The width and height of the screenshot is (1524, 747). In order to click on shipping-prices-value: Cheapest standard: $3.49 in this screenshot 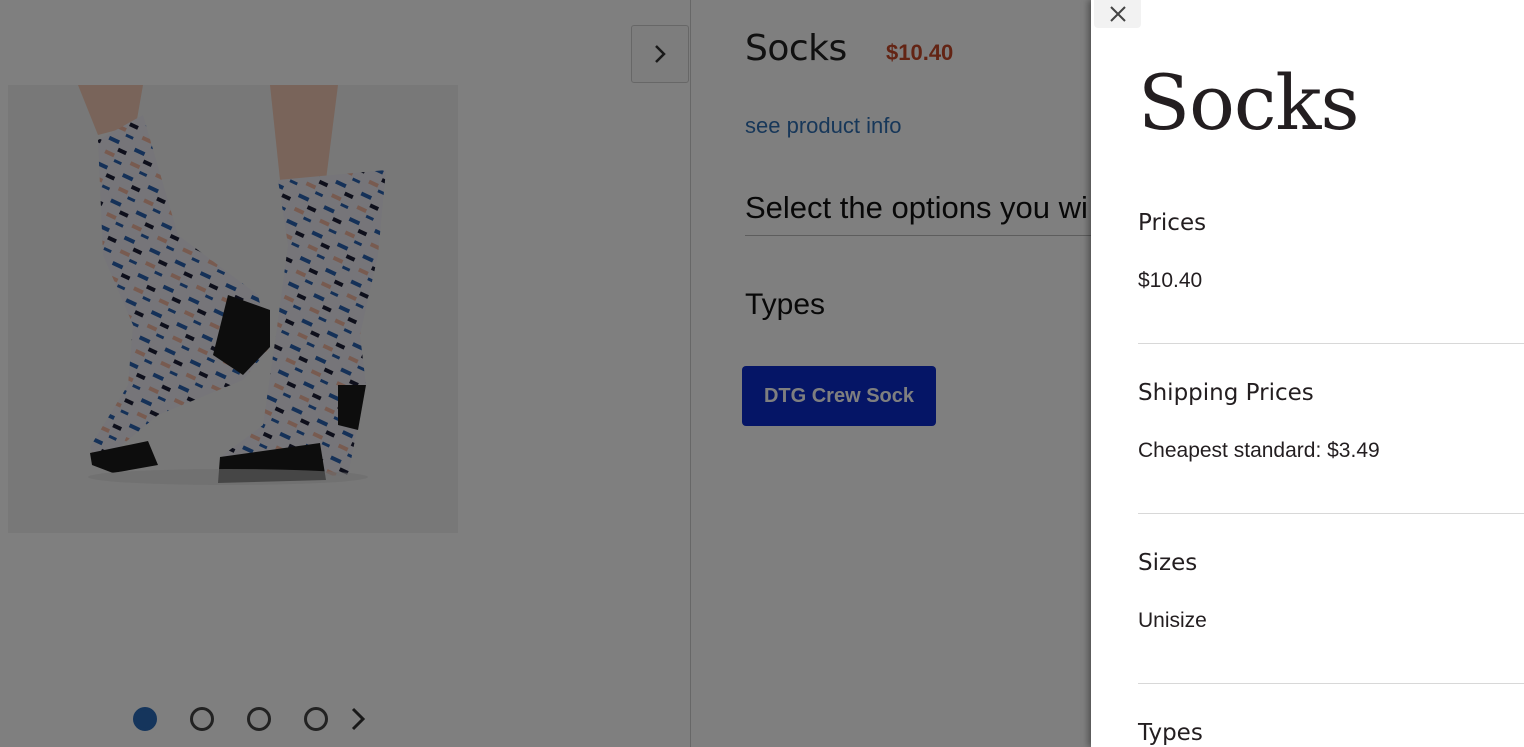, I will do `click(1259, 450)`.